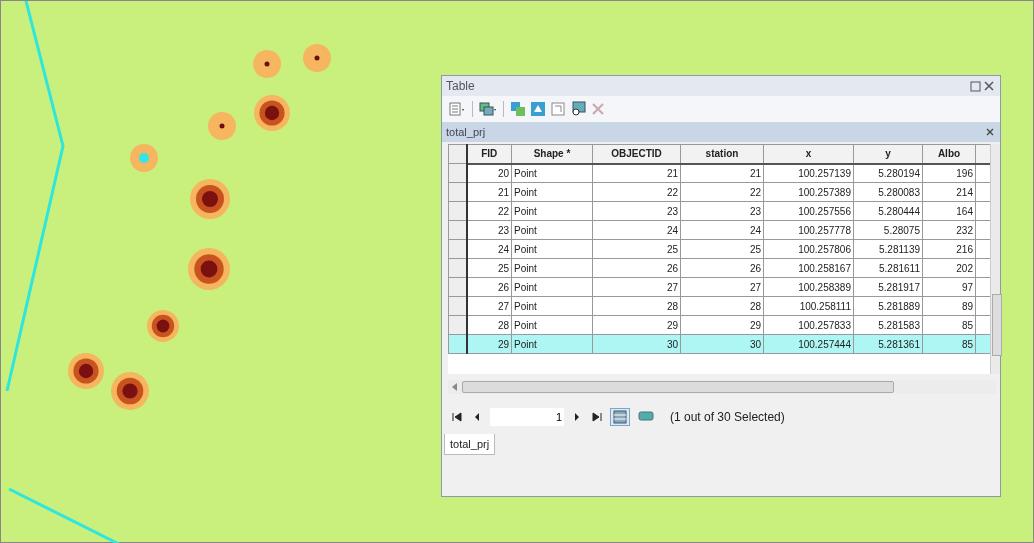 Image resolution: width=1034 pixels, height=543 pixels. I want to click on column-header: Shape *, so click(552, 154).